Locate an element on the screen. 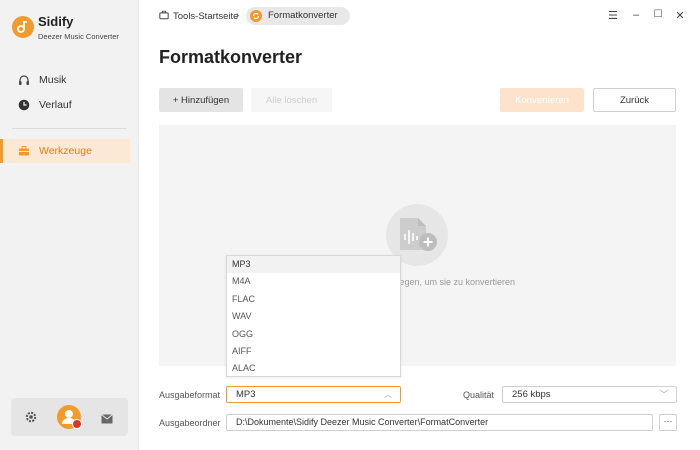  gear-icon is located at coordinates (31, 419).